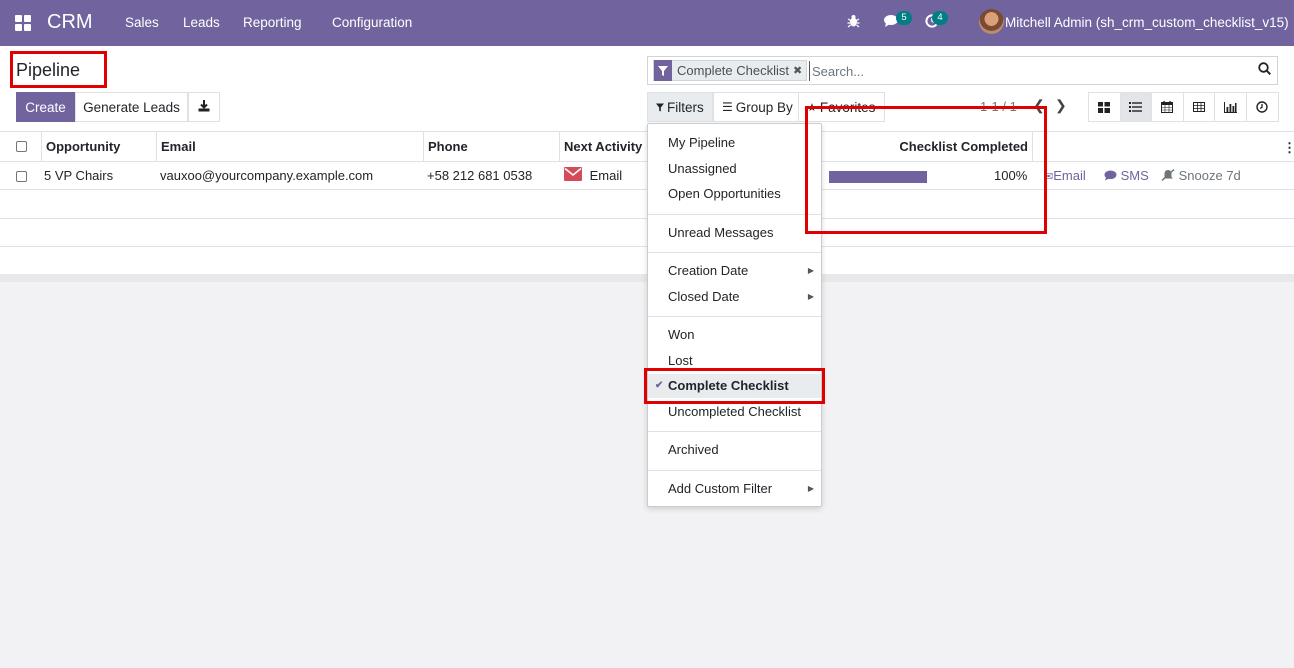 This screenshot has height=668, width=1294. Describe the element at coordinates (799, 70) in the screenshot. I see `remove-facet-icon: ✖` at that location.